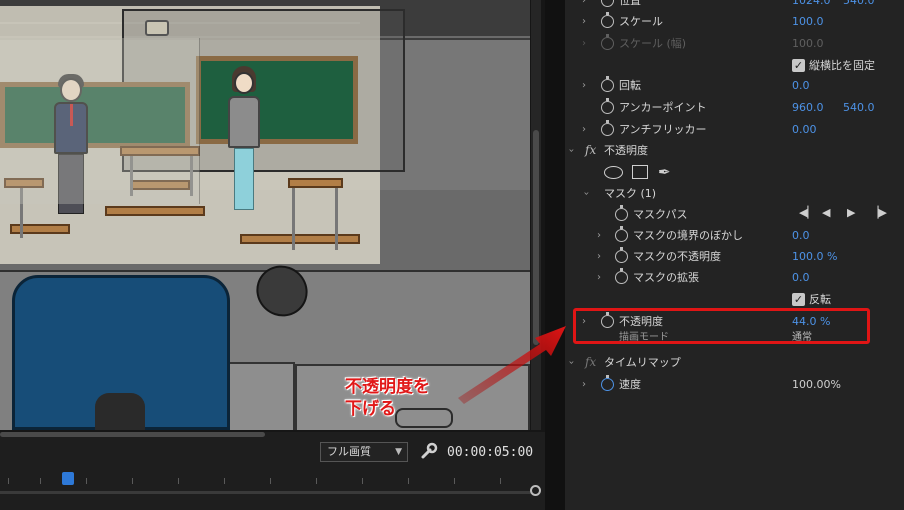  Describe the element at coordinates (266, 492) in the screenshot. I see `zoom-scrollbar` at that location.